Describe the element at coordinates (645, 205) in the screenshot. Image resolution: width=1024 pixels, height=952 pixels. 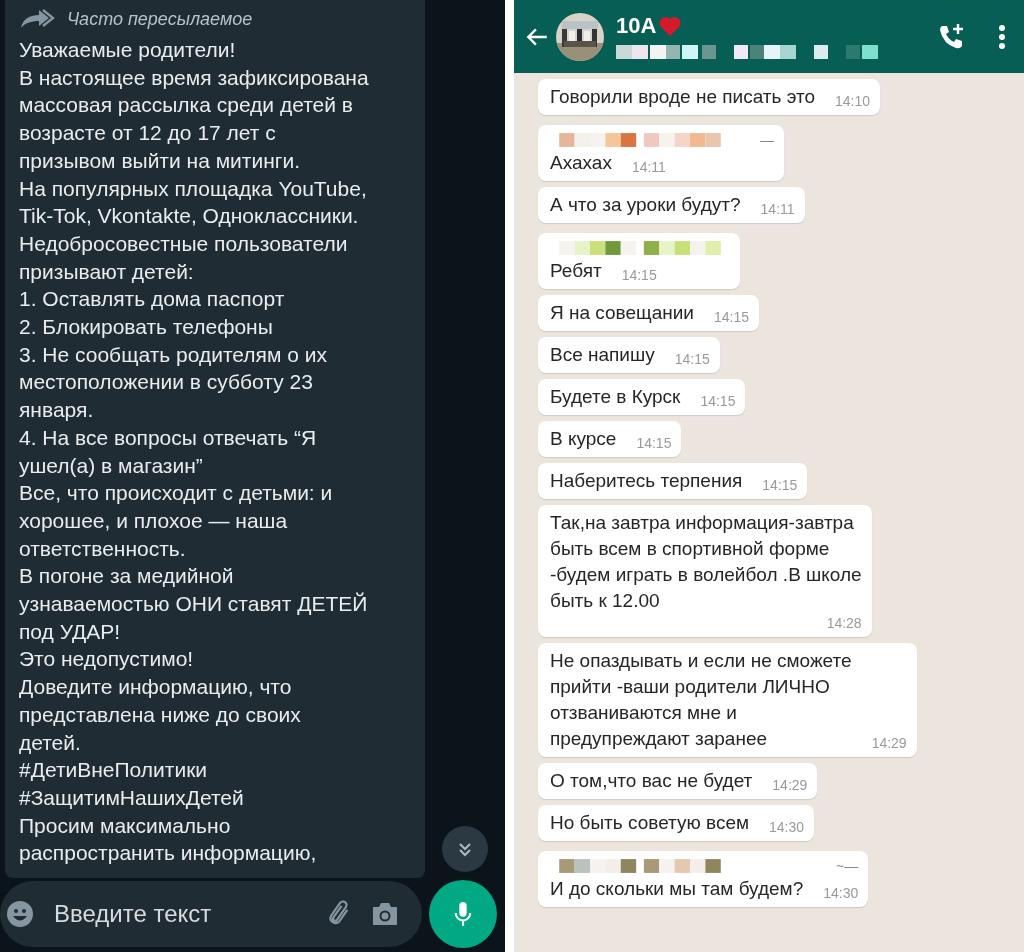
I see `message-text: А что за уроки будут?` at that location.